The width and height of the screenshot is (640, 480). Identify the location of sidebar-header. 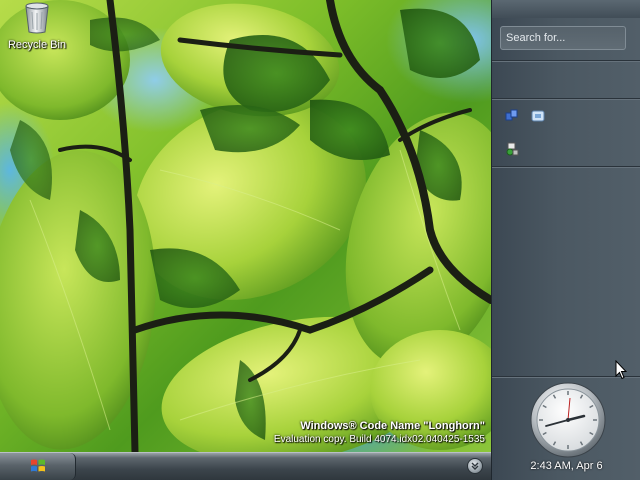
(566, 9).